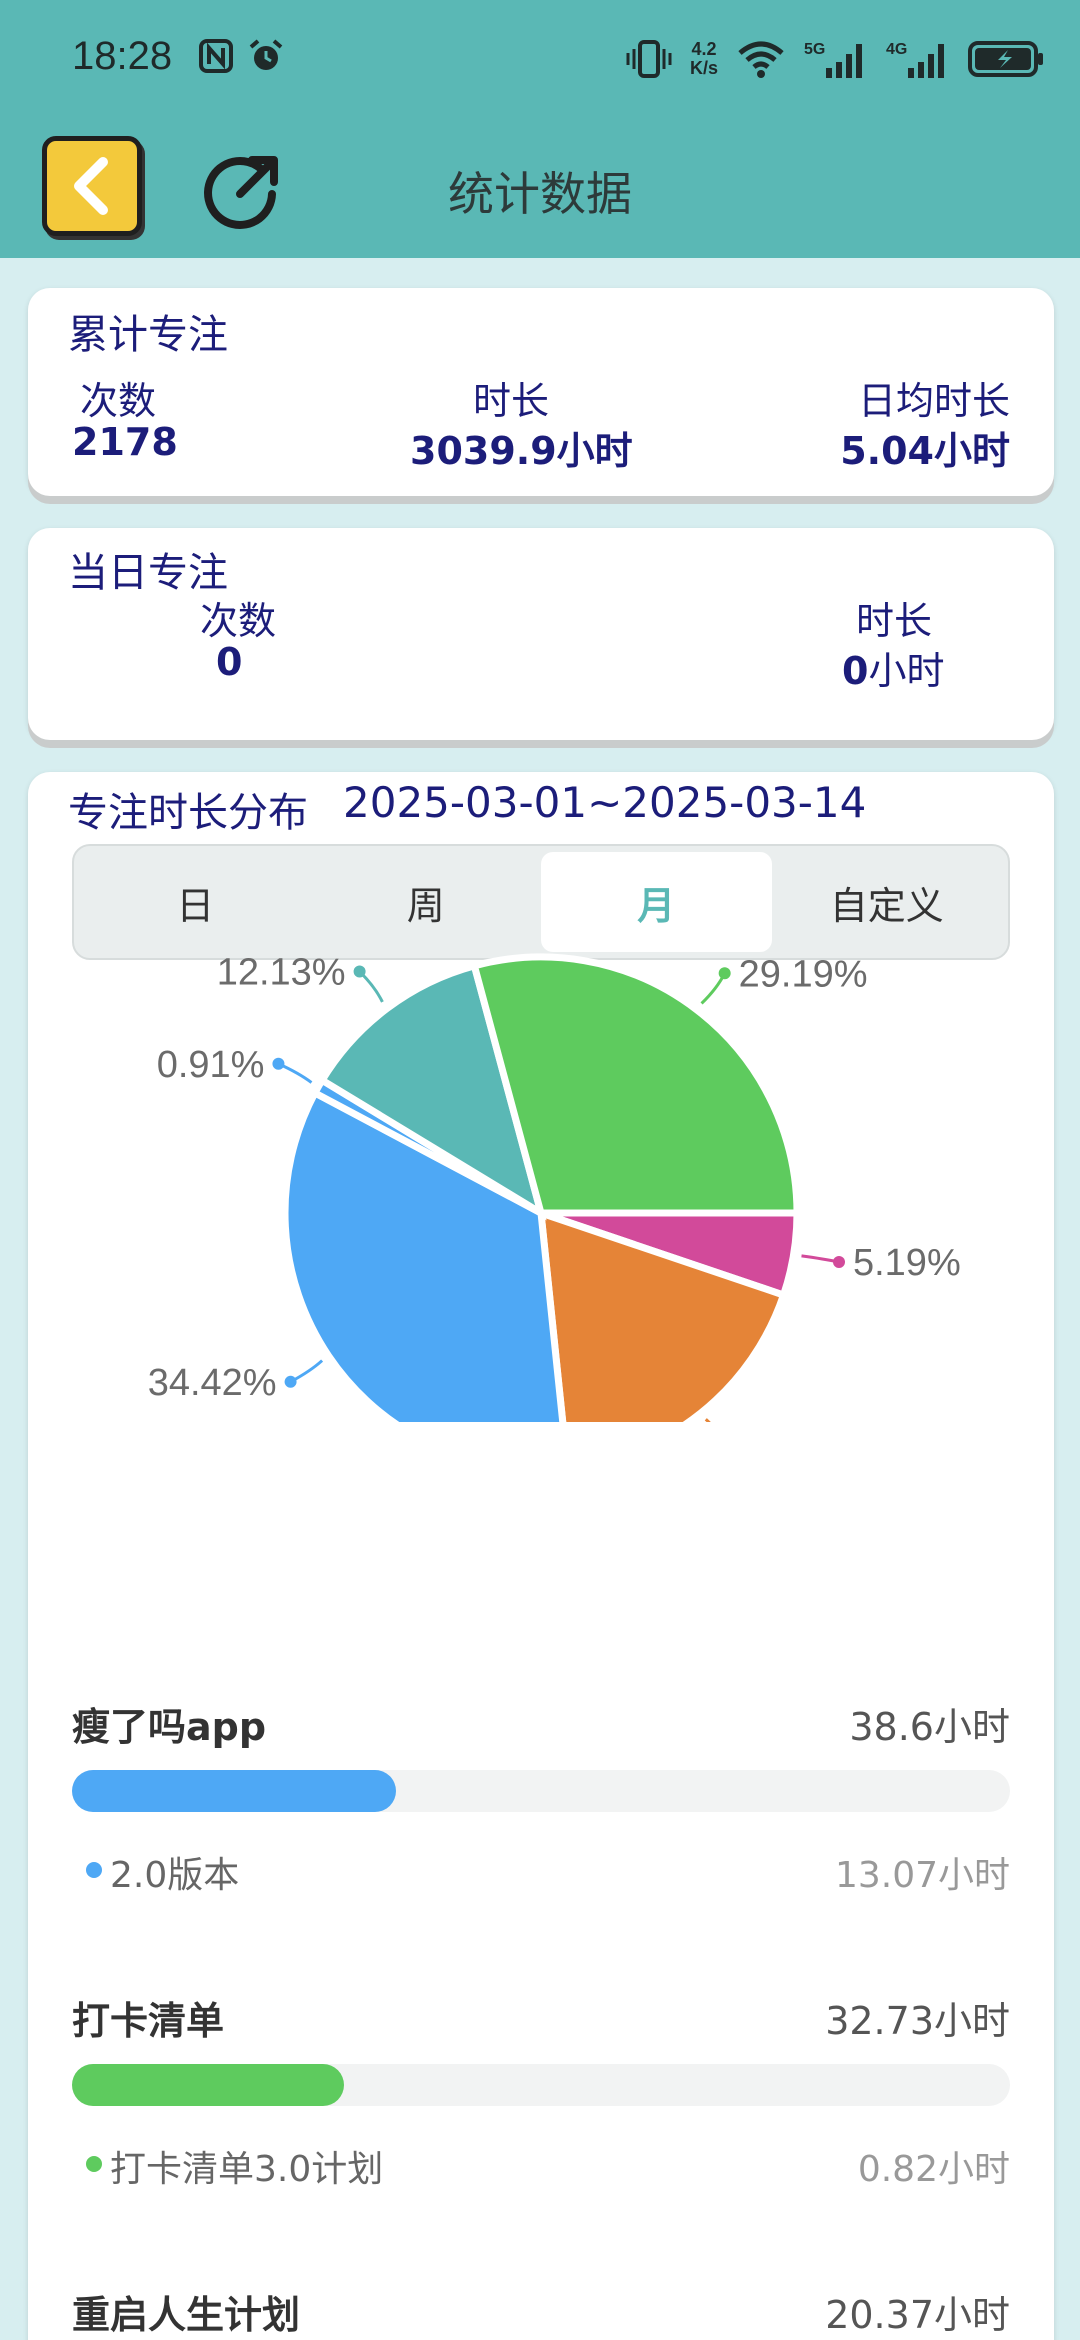  What do you see at coordinates (266, 54) in the screenshot?
I see `alarm-icon` at bounding box center [266, 54].